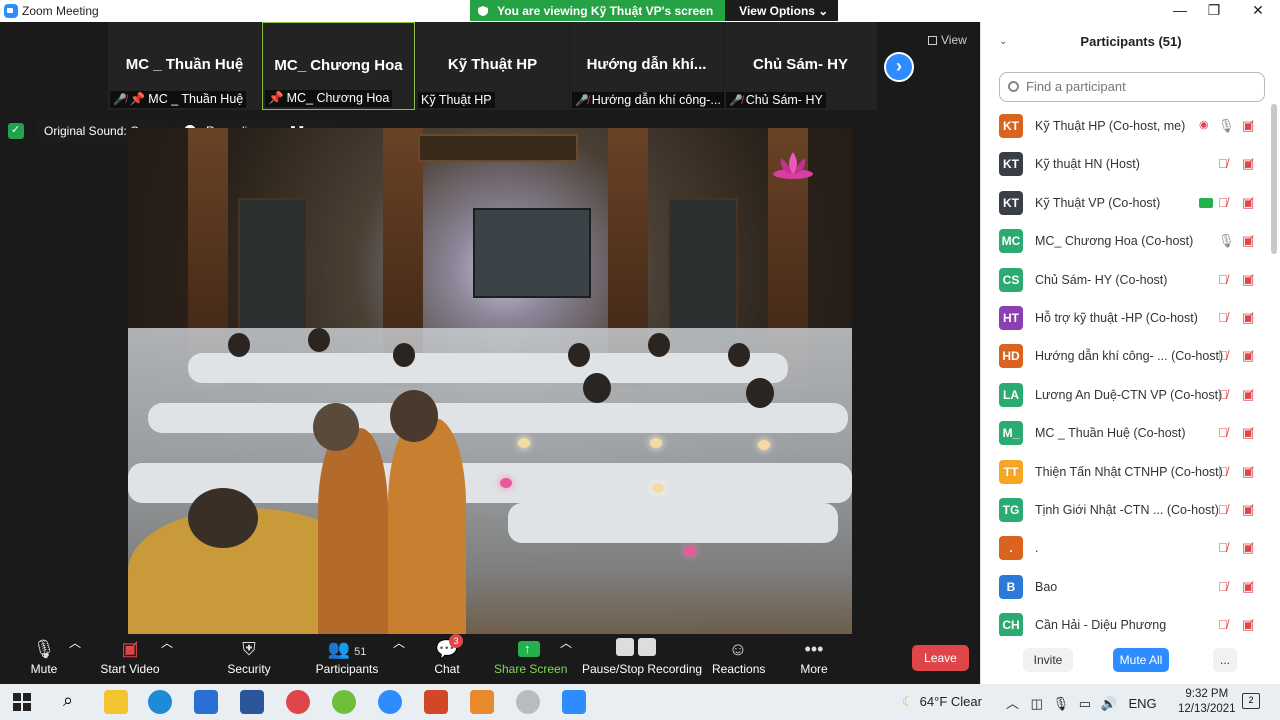 This screenshot has width=1280, height=720. I want to click on mute-all-button: Mute All, so click(1141, 660).